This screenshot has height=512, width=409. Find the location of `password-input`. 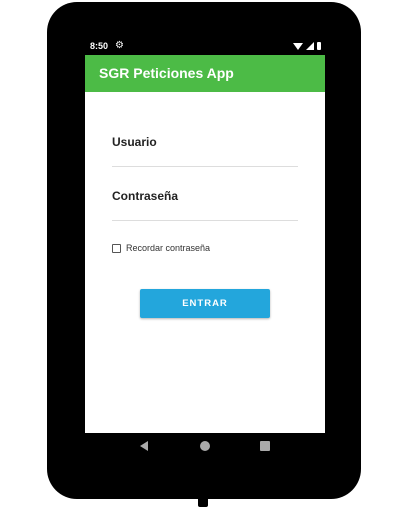

password-input is located at coordinates (205, 196).